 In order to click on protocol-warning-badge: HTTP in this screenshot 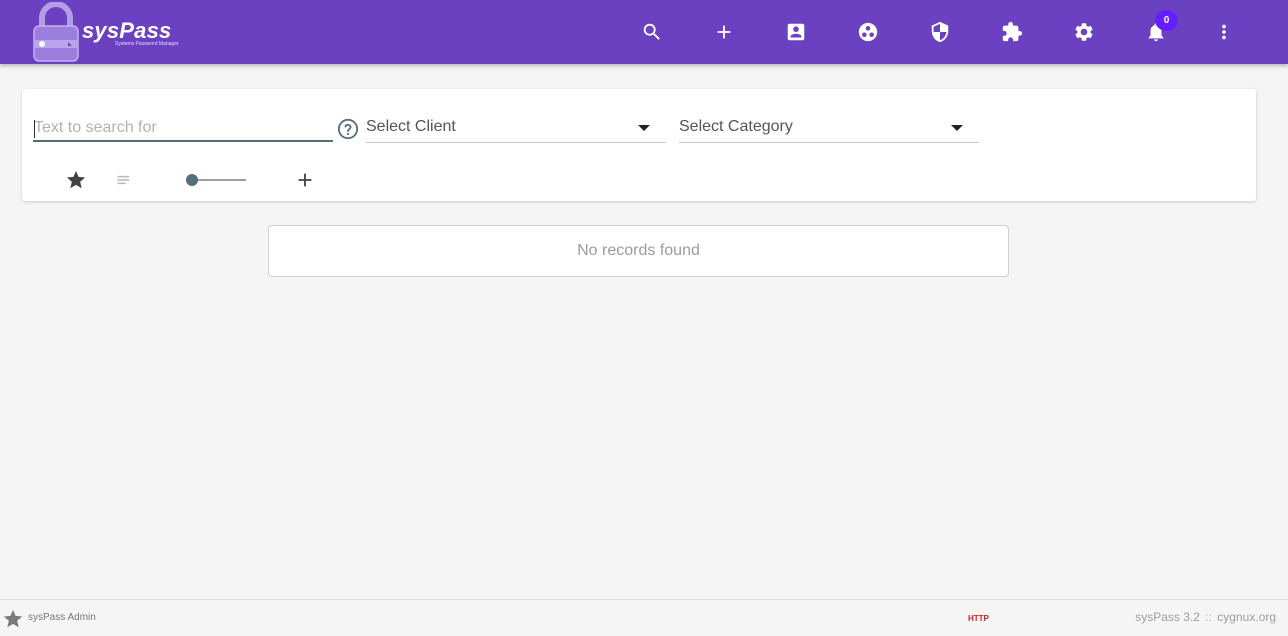, I will do `click(978, 618)`.